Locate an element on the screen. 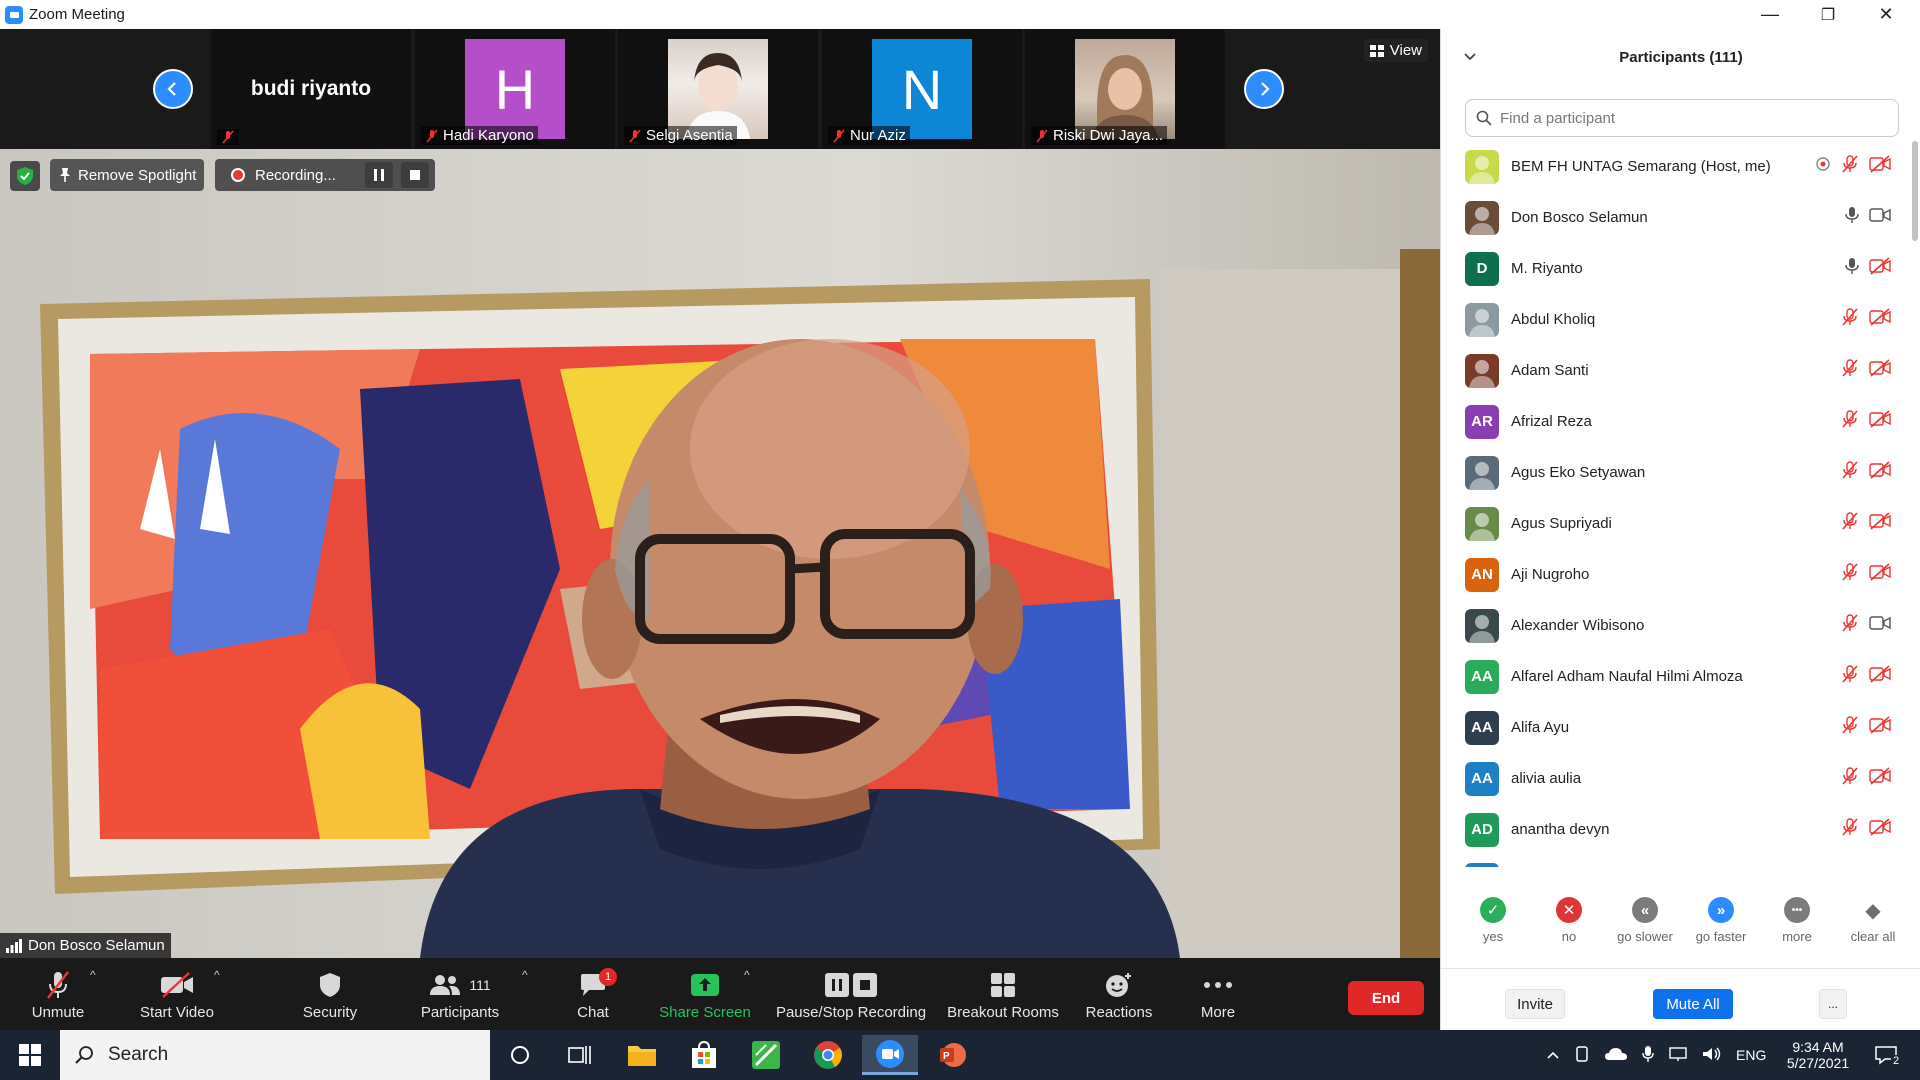  next-page-button is located at coordinates (1264, 89).